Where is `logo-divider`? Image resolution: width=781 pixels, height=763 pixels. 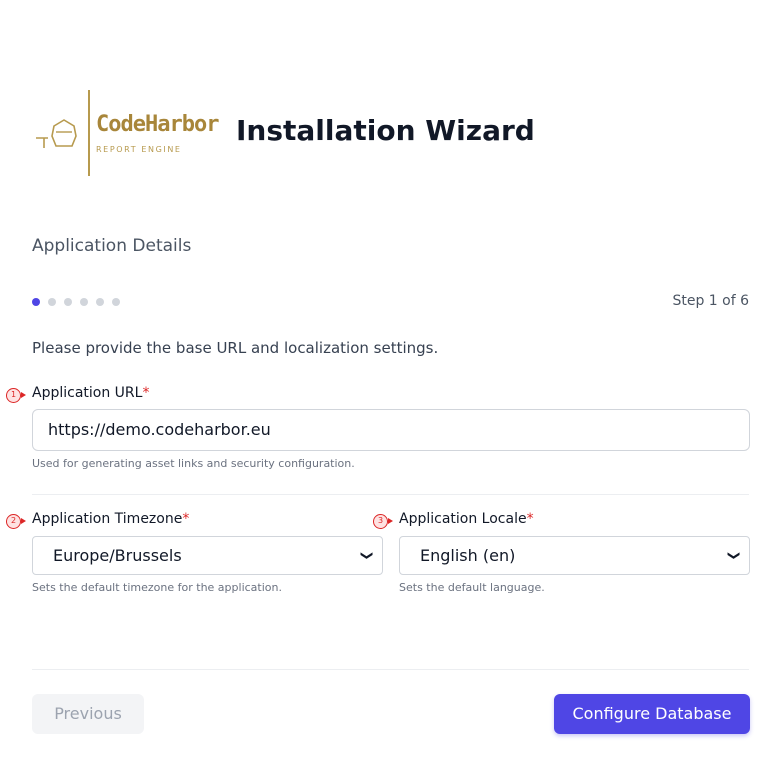 logo-divider is located at coordinates (89, 133).